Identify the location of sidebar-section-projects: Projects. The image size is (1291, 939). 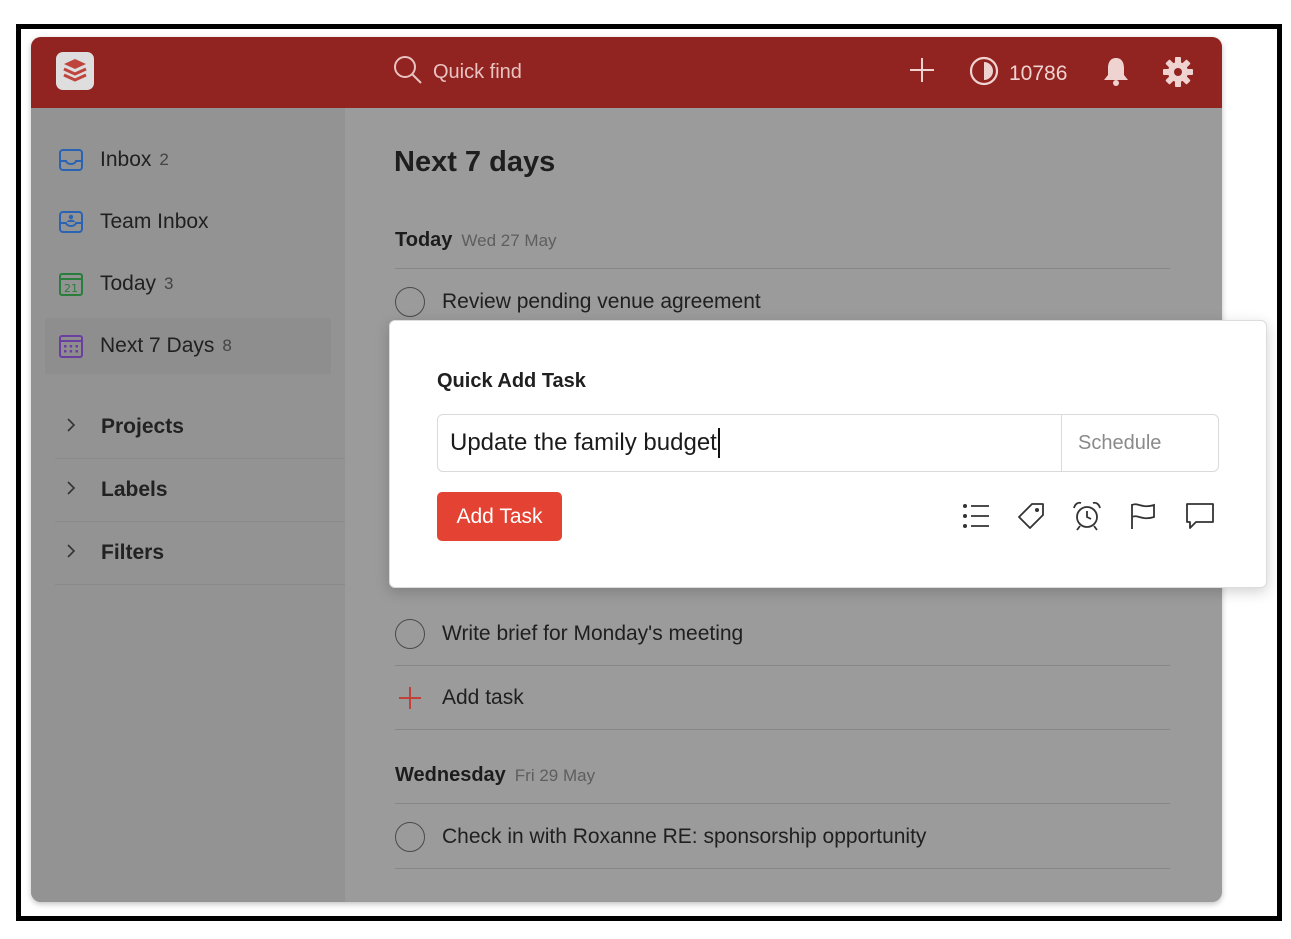
(200, 427).